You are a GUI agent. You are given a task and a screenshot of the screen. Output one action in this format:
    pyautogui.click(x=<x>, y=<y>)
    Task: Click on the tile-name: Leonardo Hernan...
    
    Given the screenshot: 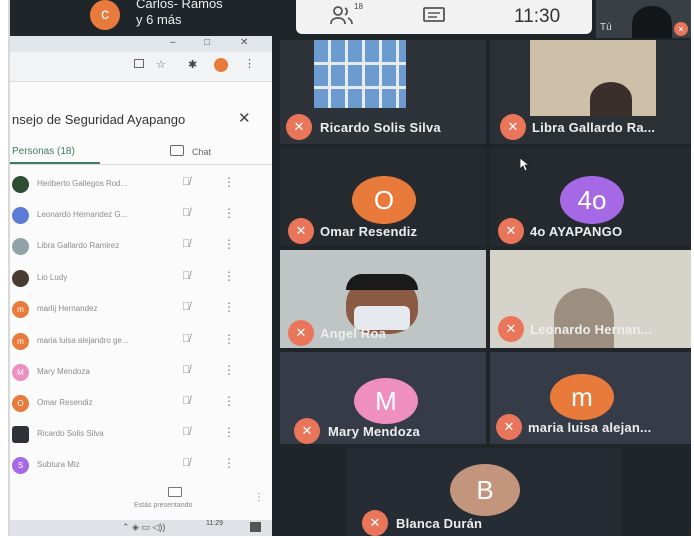 What is the action you would take?
    pyautogui.click(x=591, y=329)
    